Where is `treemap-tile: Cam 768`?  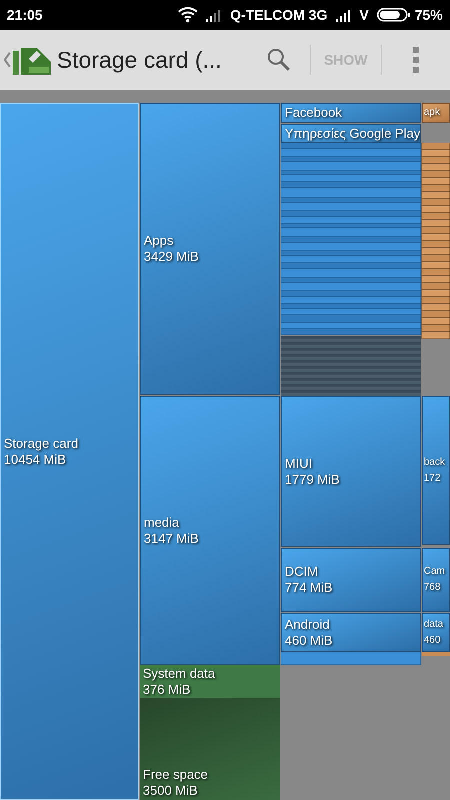
treemap-tile: Cam 768 is located at coordinates (436, 580).